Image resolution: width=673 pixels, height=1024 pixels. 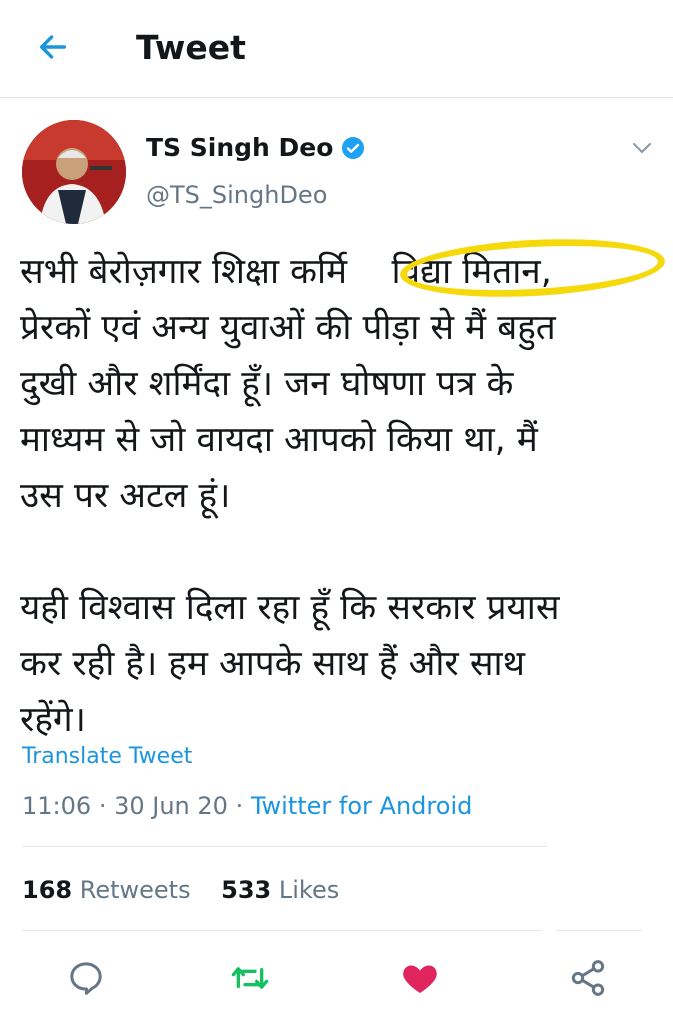 What do you see at coordinates (353, 147) in the screenshot?
I see `verified-badge-icon` at bounding box center [353, 147].